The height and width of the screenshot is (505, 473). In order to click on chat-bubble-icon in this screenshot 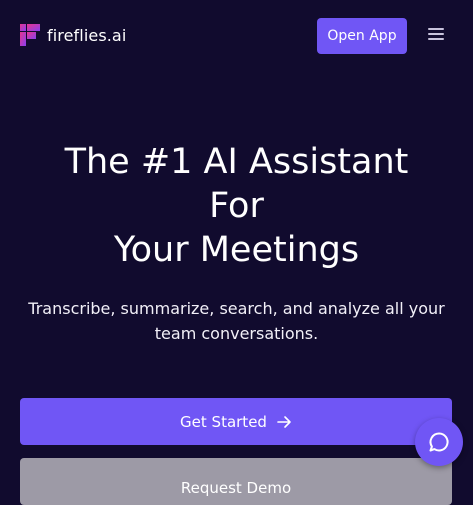, I will do `click(439, 442)`.